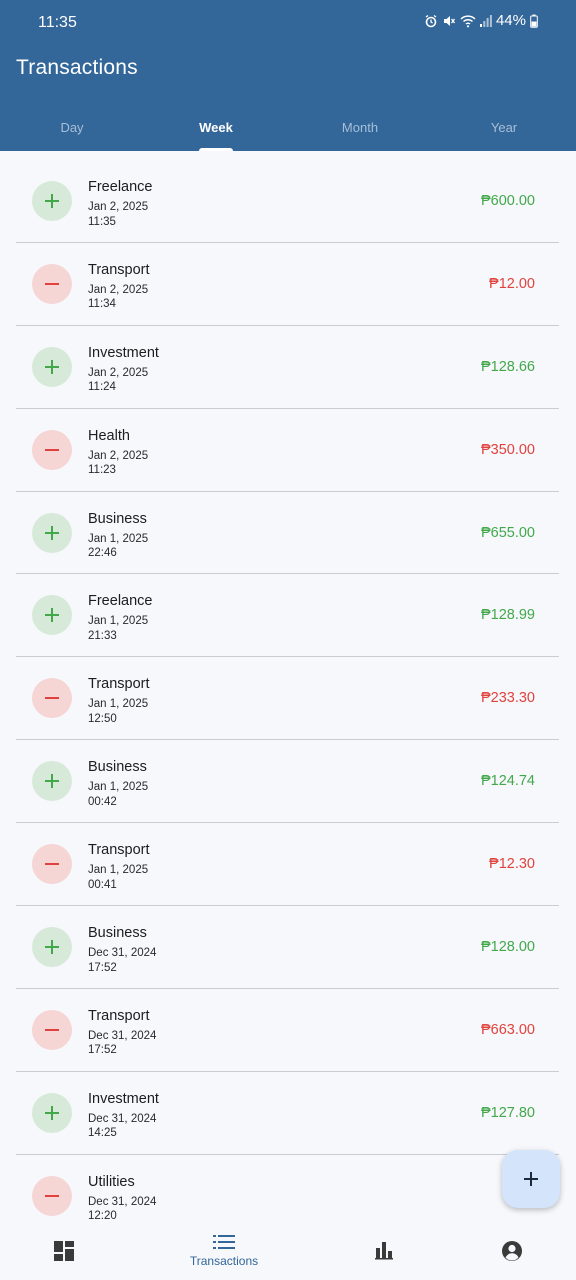  Describe the element at coordinates (507, 1112) in the screenshot. I see `transaction-amount: ₱127.80` at that location.